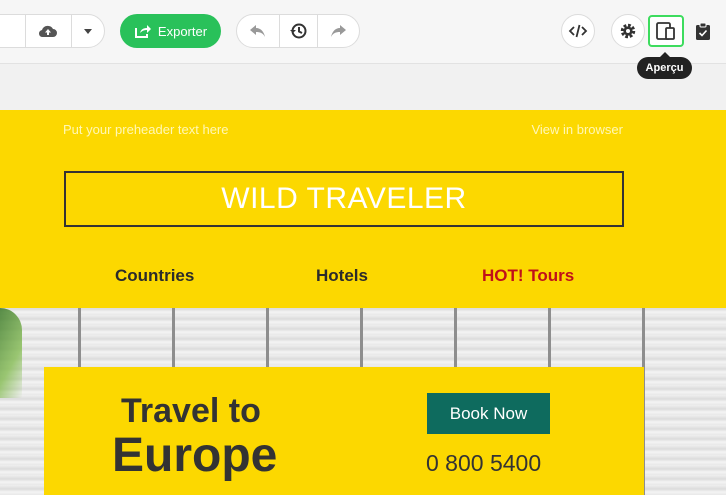  I want to click on undo-button, so click(259, 31).